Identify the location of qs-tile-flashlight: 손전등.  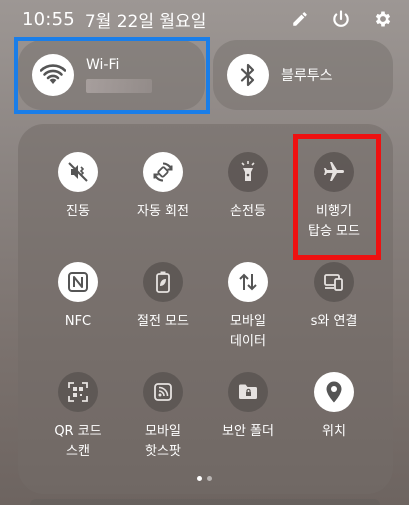
(248, 187).